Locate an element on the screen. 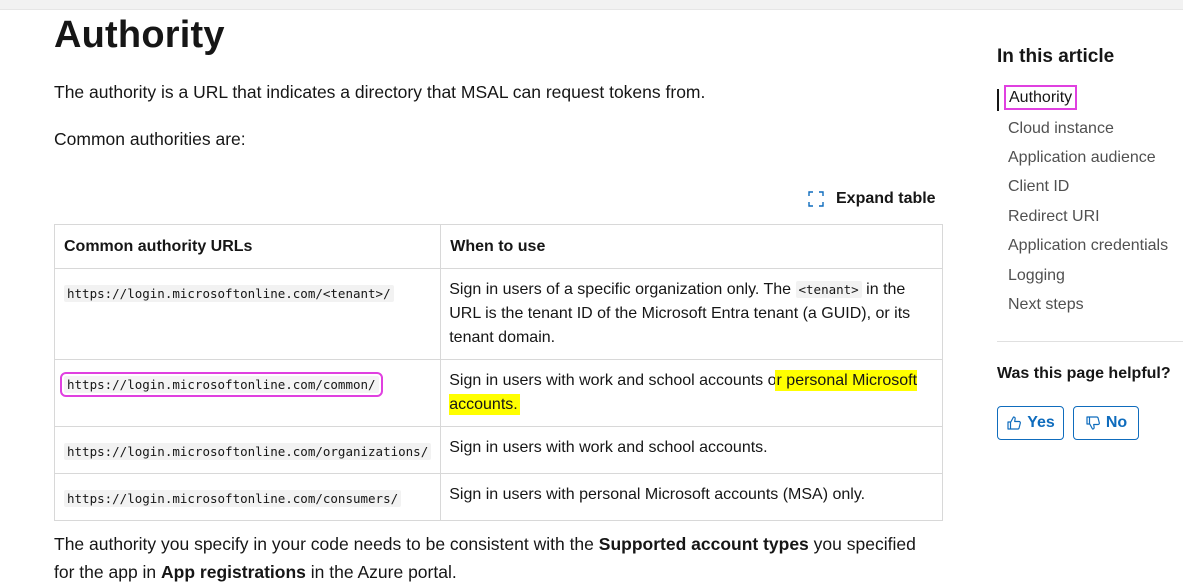  toc-item-logging: Logging is located at coordinates (1036, 276).